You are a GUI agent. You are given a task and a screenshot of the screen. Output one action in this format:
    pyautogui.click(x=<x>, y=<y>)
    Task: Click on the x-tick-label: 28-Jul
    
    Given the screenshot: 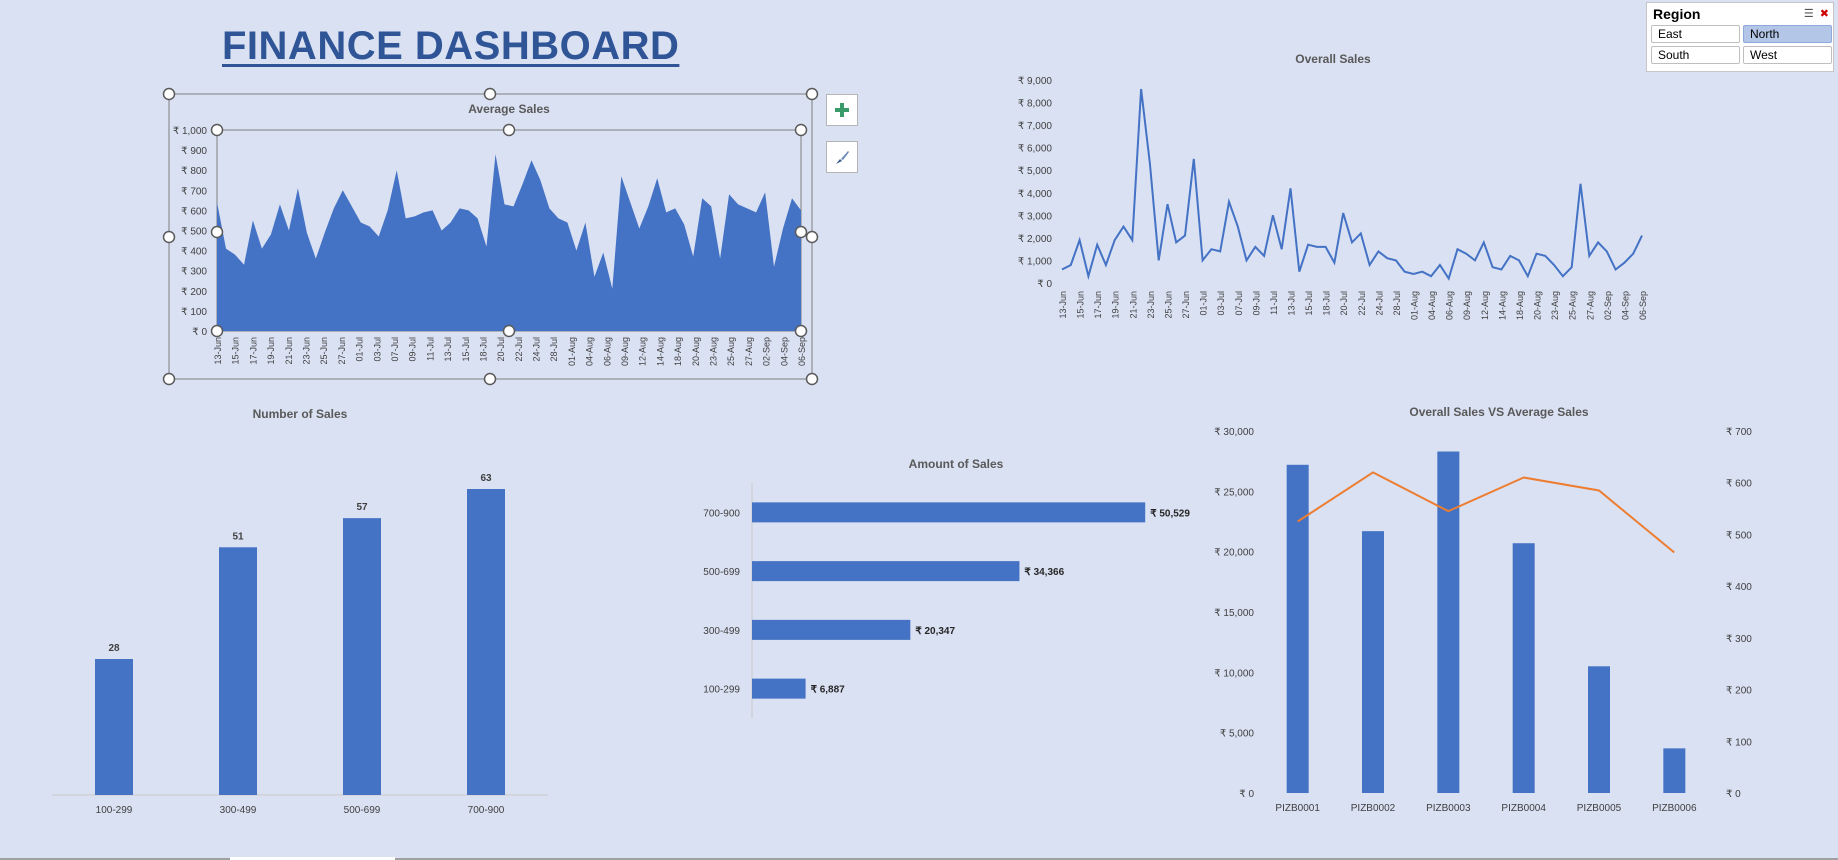 What is the action you would take?
    pyautogui.click(x=554, y=349)
    